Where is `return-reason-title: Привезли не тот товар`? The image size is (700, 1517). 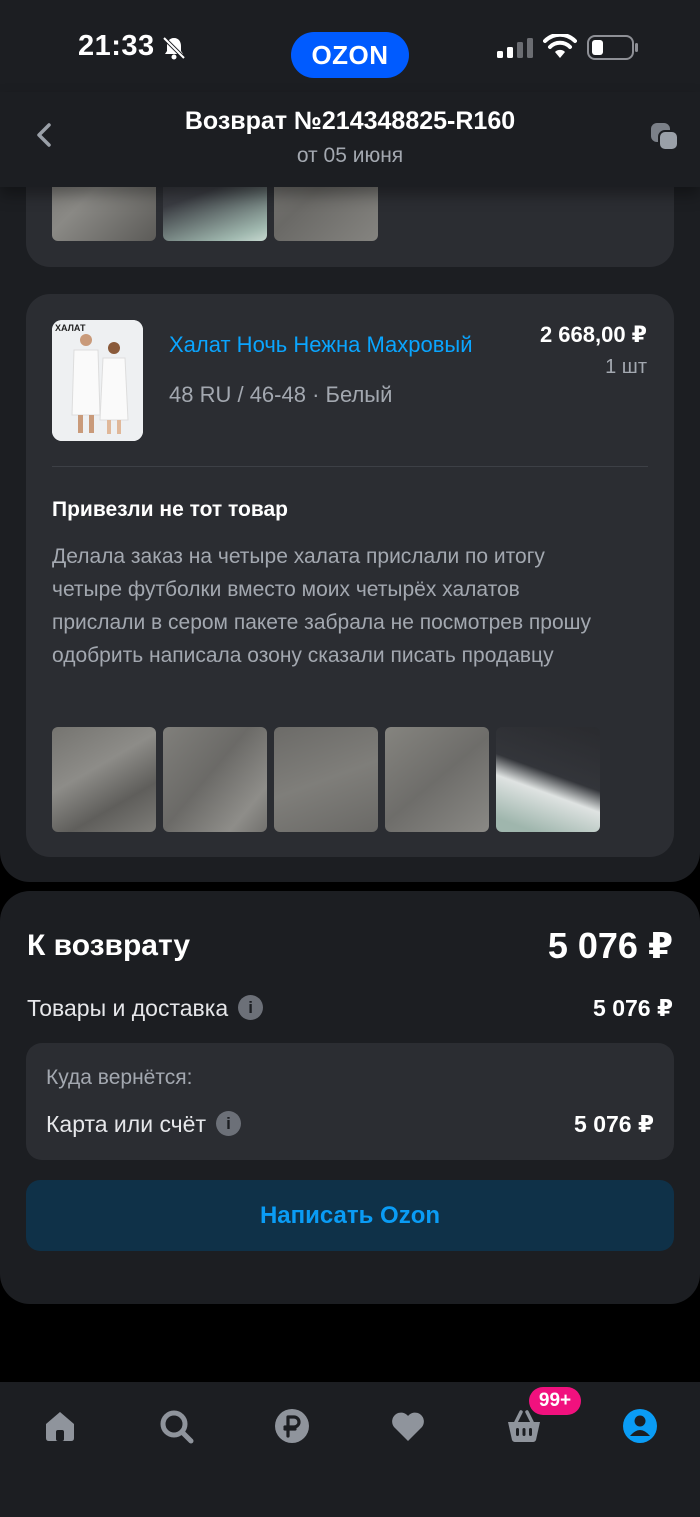 return-reason-title: Привезли не тот товар is located at coordinates (170, 509).